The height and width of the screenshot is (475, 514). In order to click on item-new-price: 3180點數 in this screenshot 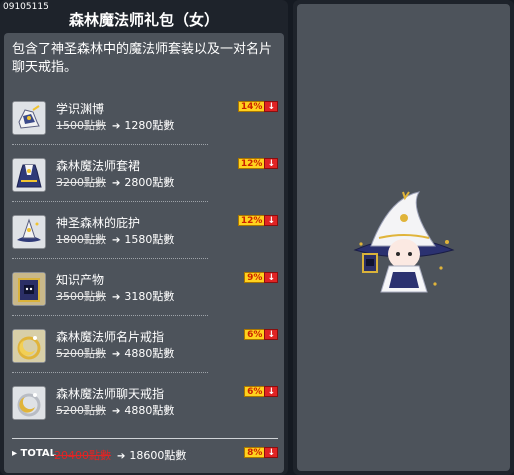, I will do `click(149, 296)`.